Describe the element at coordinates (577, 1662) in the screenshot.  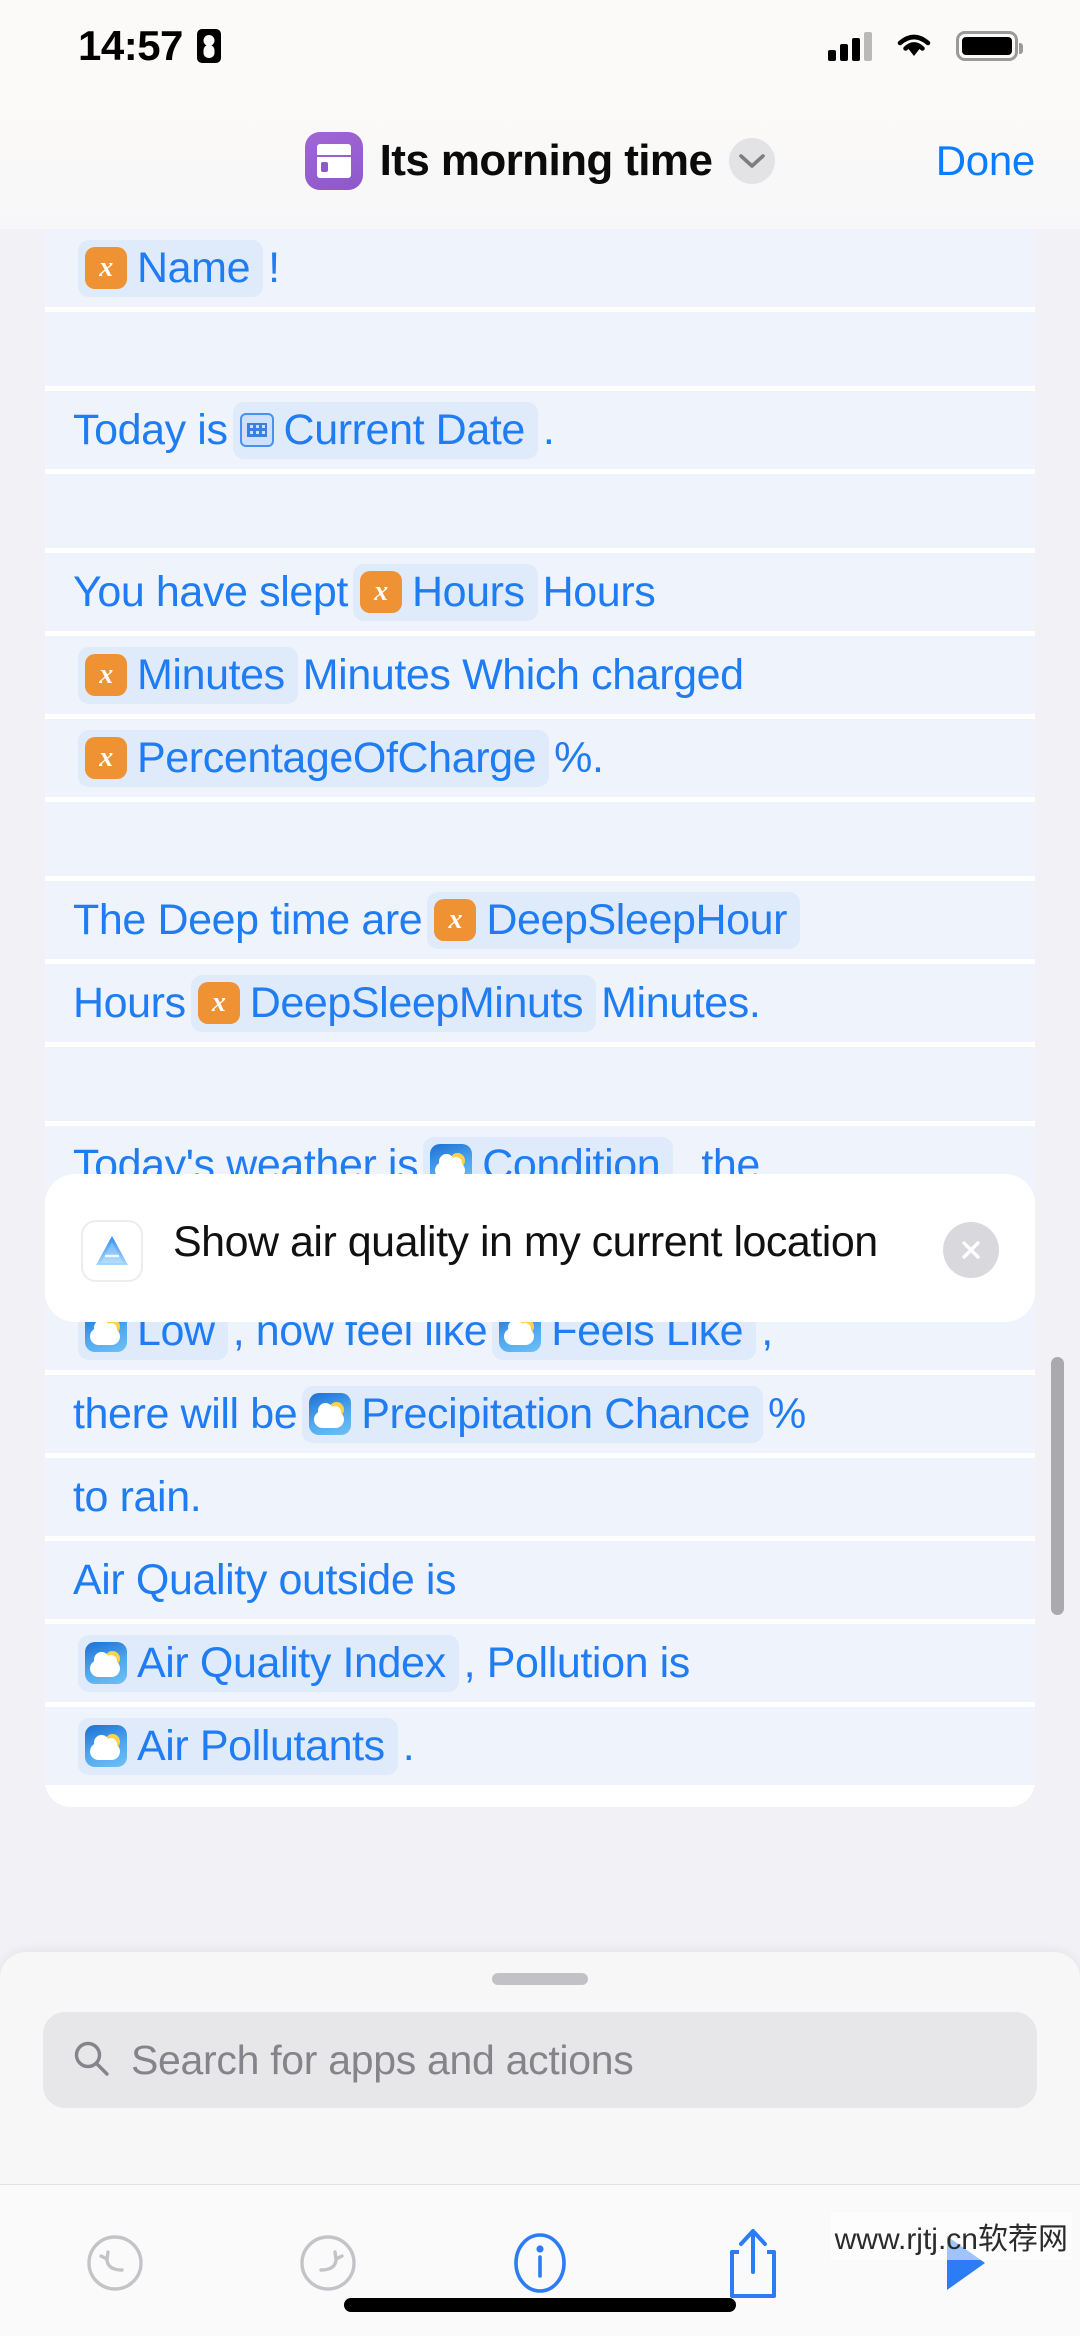
I see `static-text: , Pollution is` at that location.